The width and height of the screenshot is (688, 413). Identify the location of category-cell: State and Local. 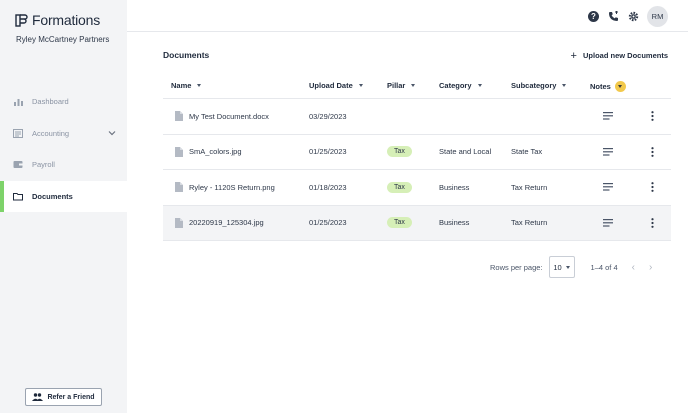
(465, 152).